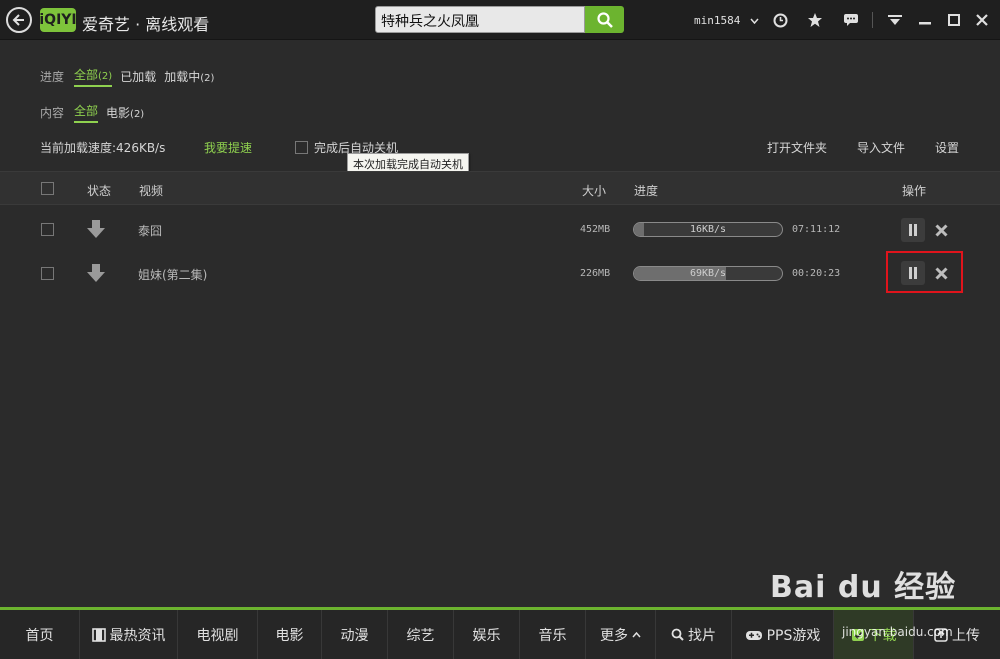 This screenshot has width=1000, height=659. Describe the element at coordinates (86, 112) in the screenshot. I see `content-filter-all: 全部` at that location.